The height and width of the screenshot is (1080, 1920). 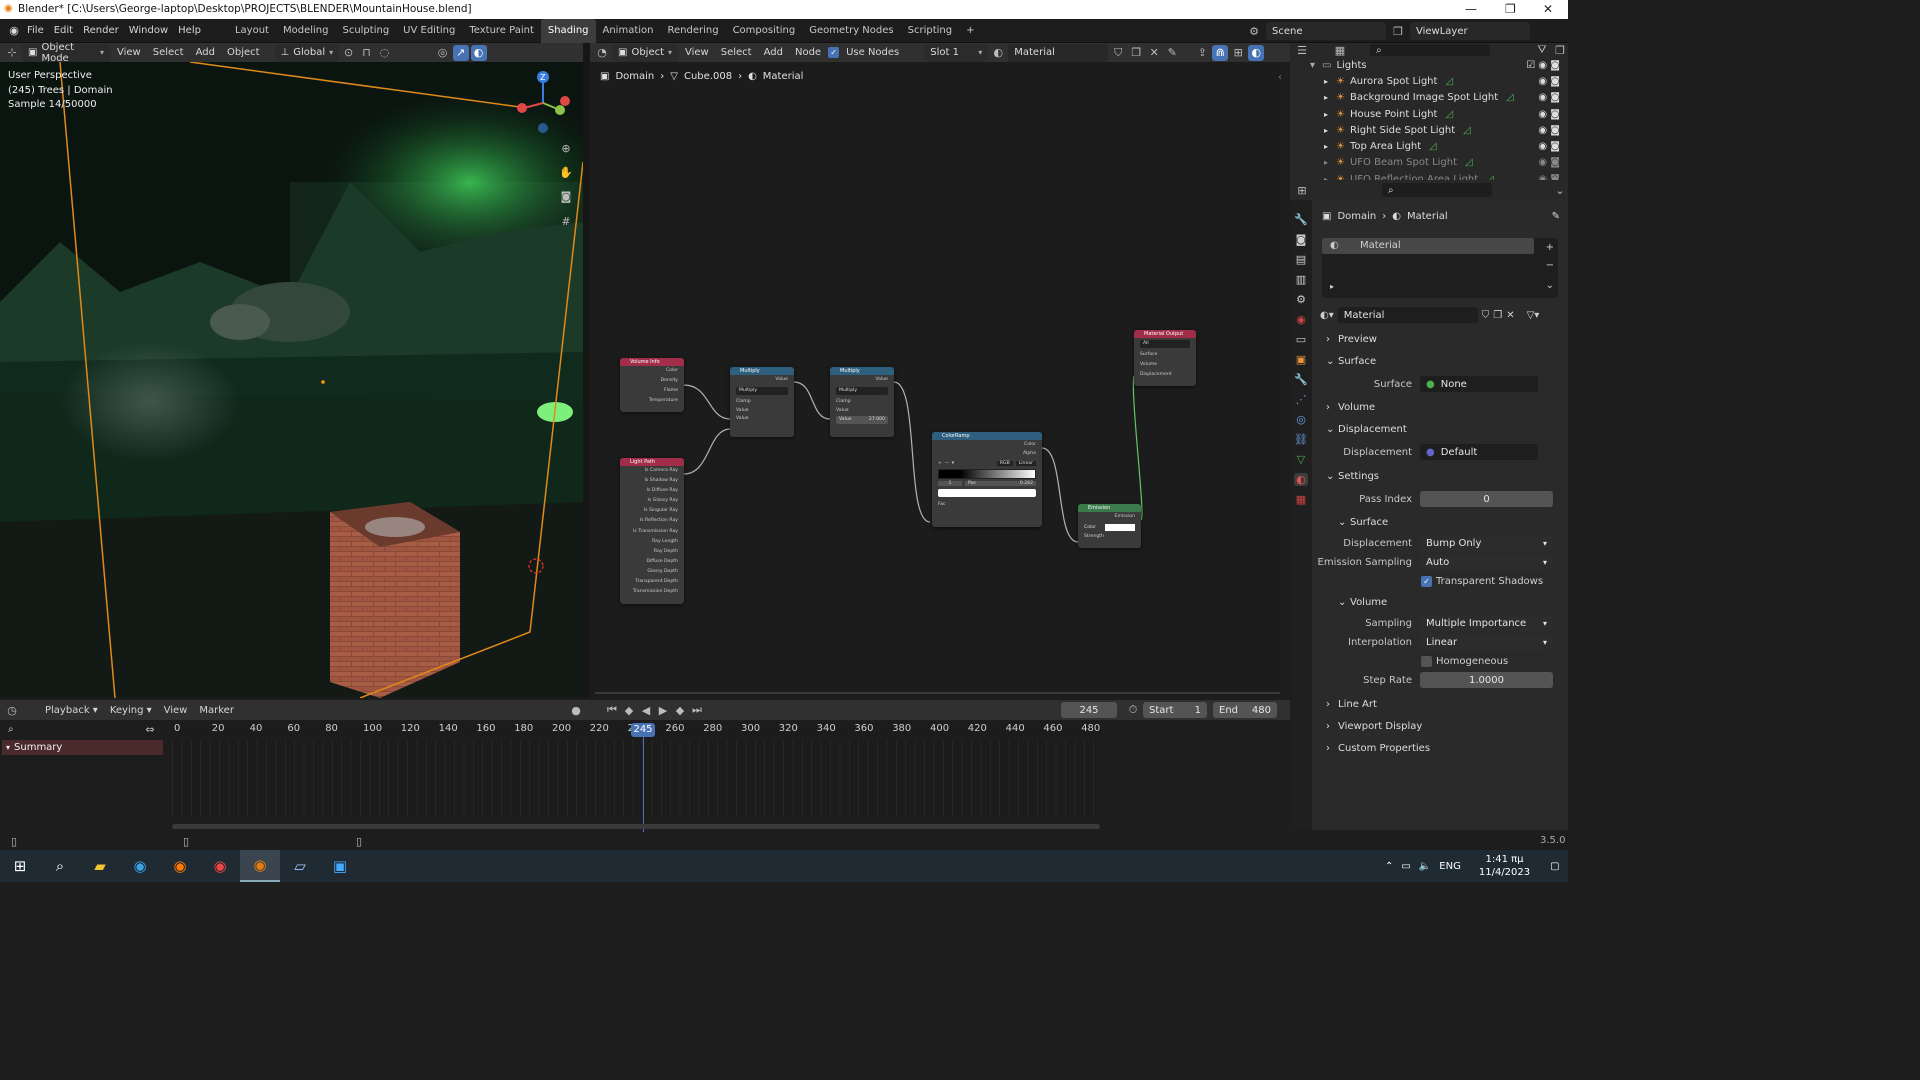 What do you see at coordinates (586, 370) in the screenshot?
I see `area-divider` at bounding box center [586, 370].